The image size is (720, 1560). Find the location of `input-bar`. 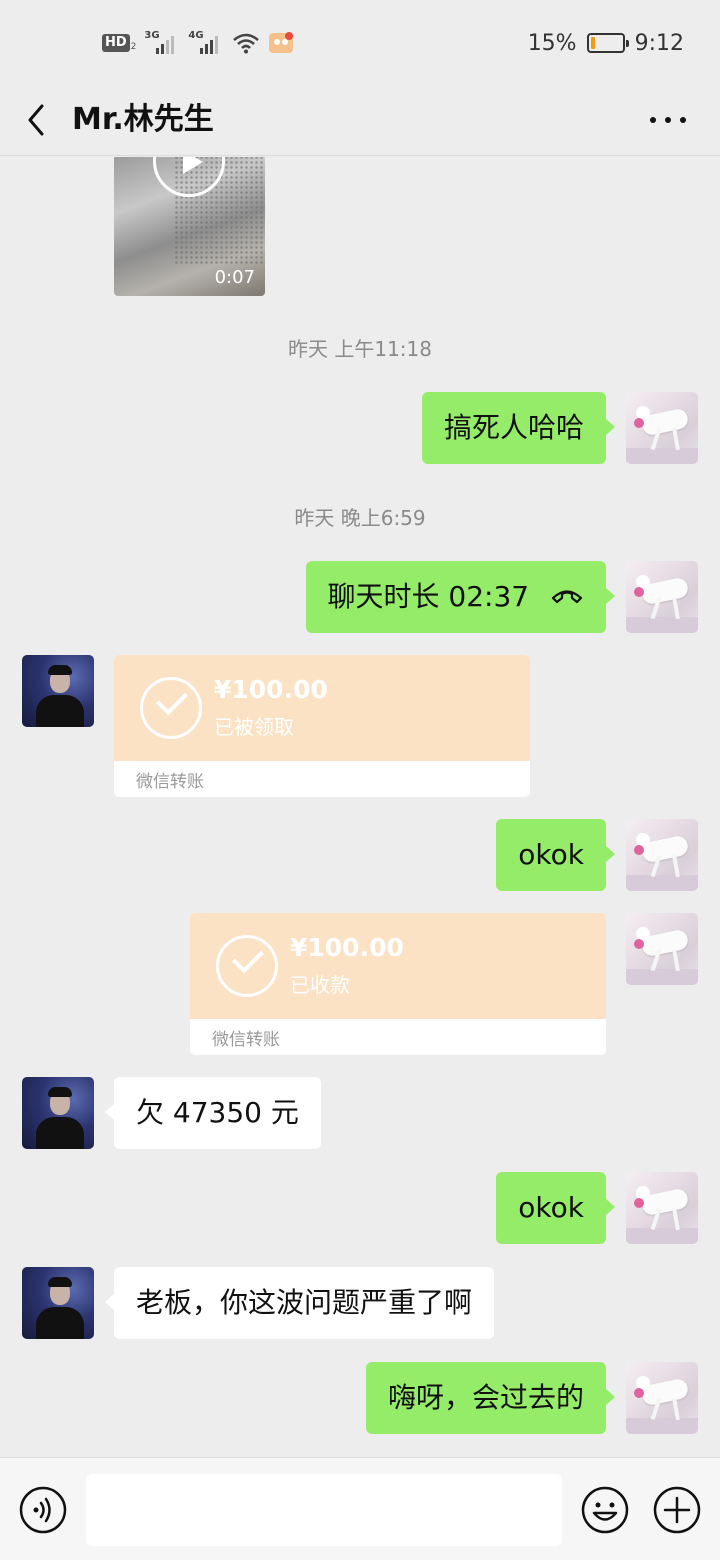

input-bar is located at coordinates (360, 1508).